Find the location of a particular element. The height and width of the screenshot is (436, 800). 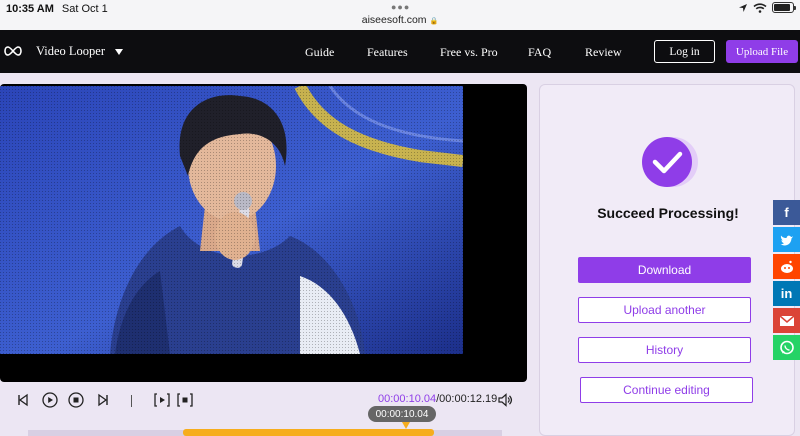

nav-review: Review is located at coordinates (603, 52).